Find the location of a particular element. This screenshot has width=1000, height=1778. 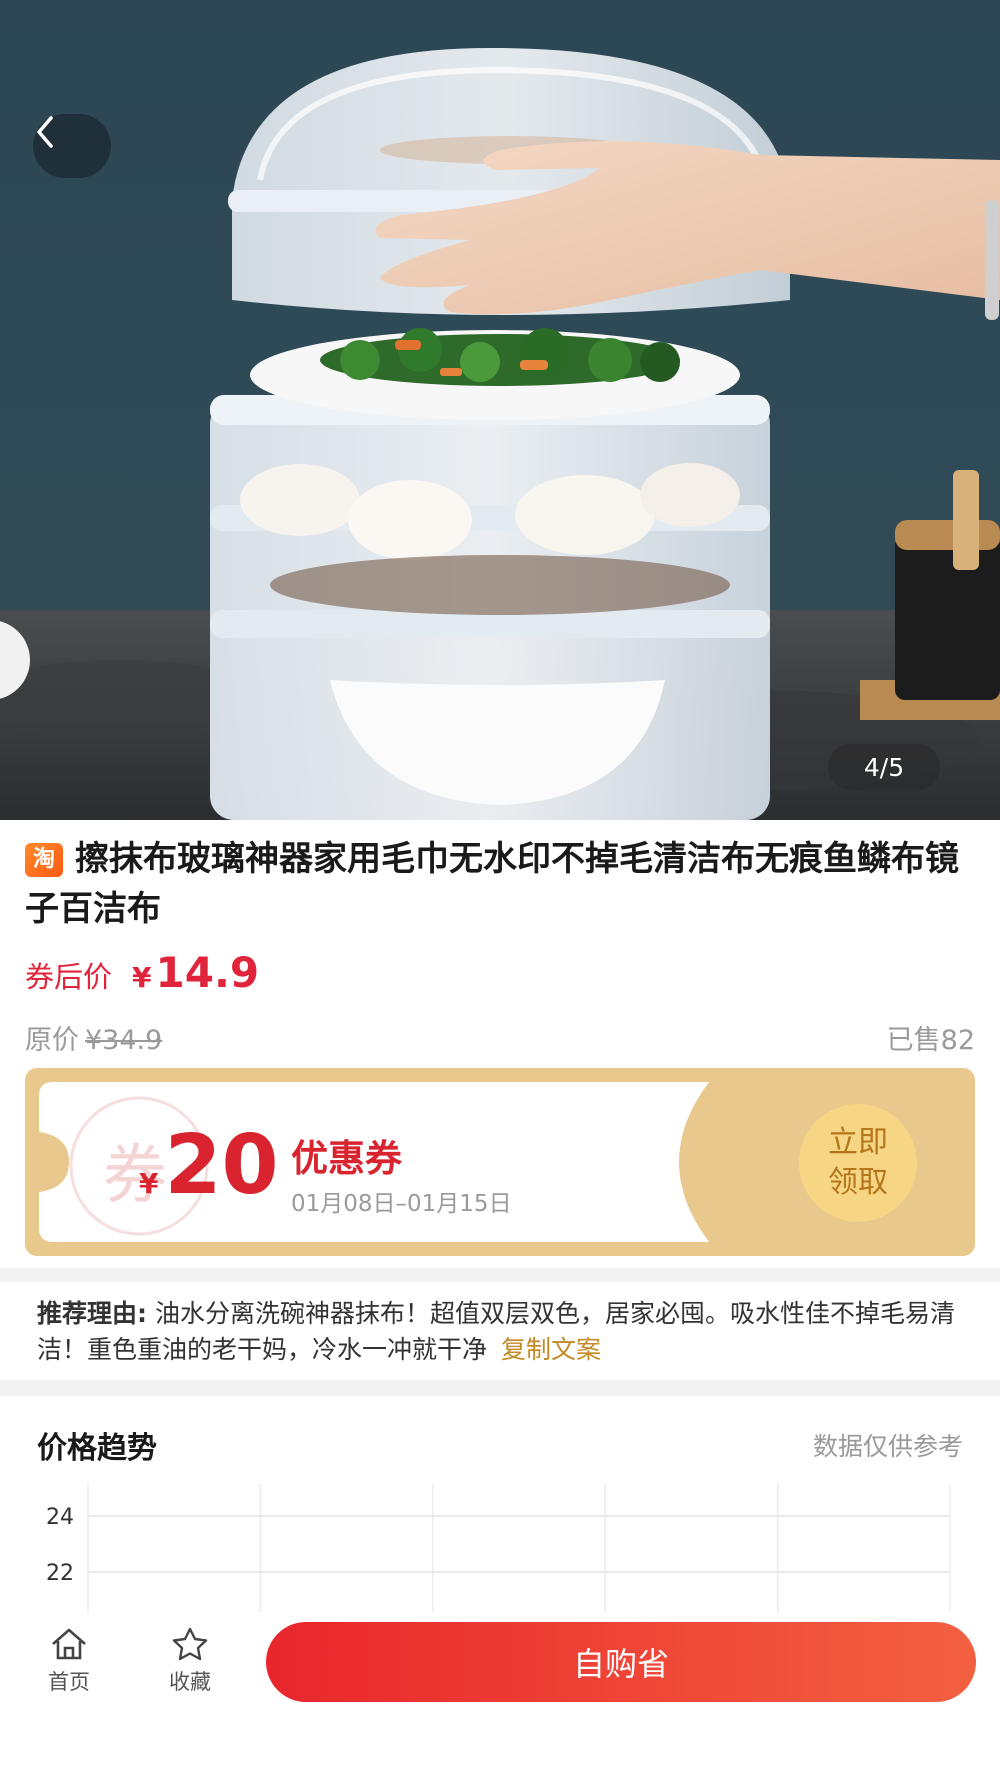

currency-symbol: ¥ is located at coordinates (142, 977).